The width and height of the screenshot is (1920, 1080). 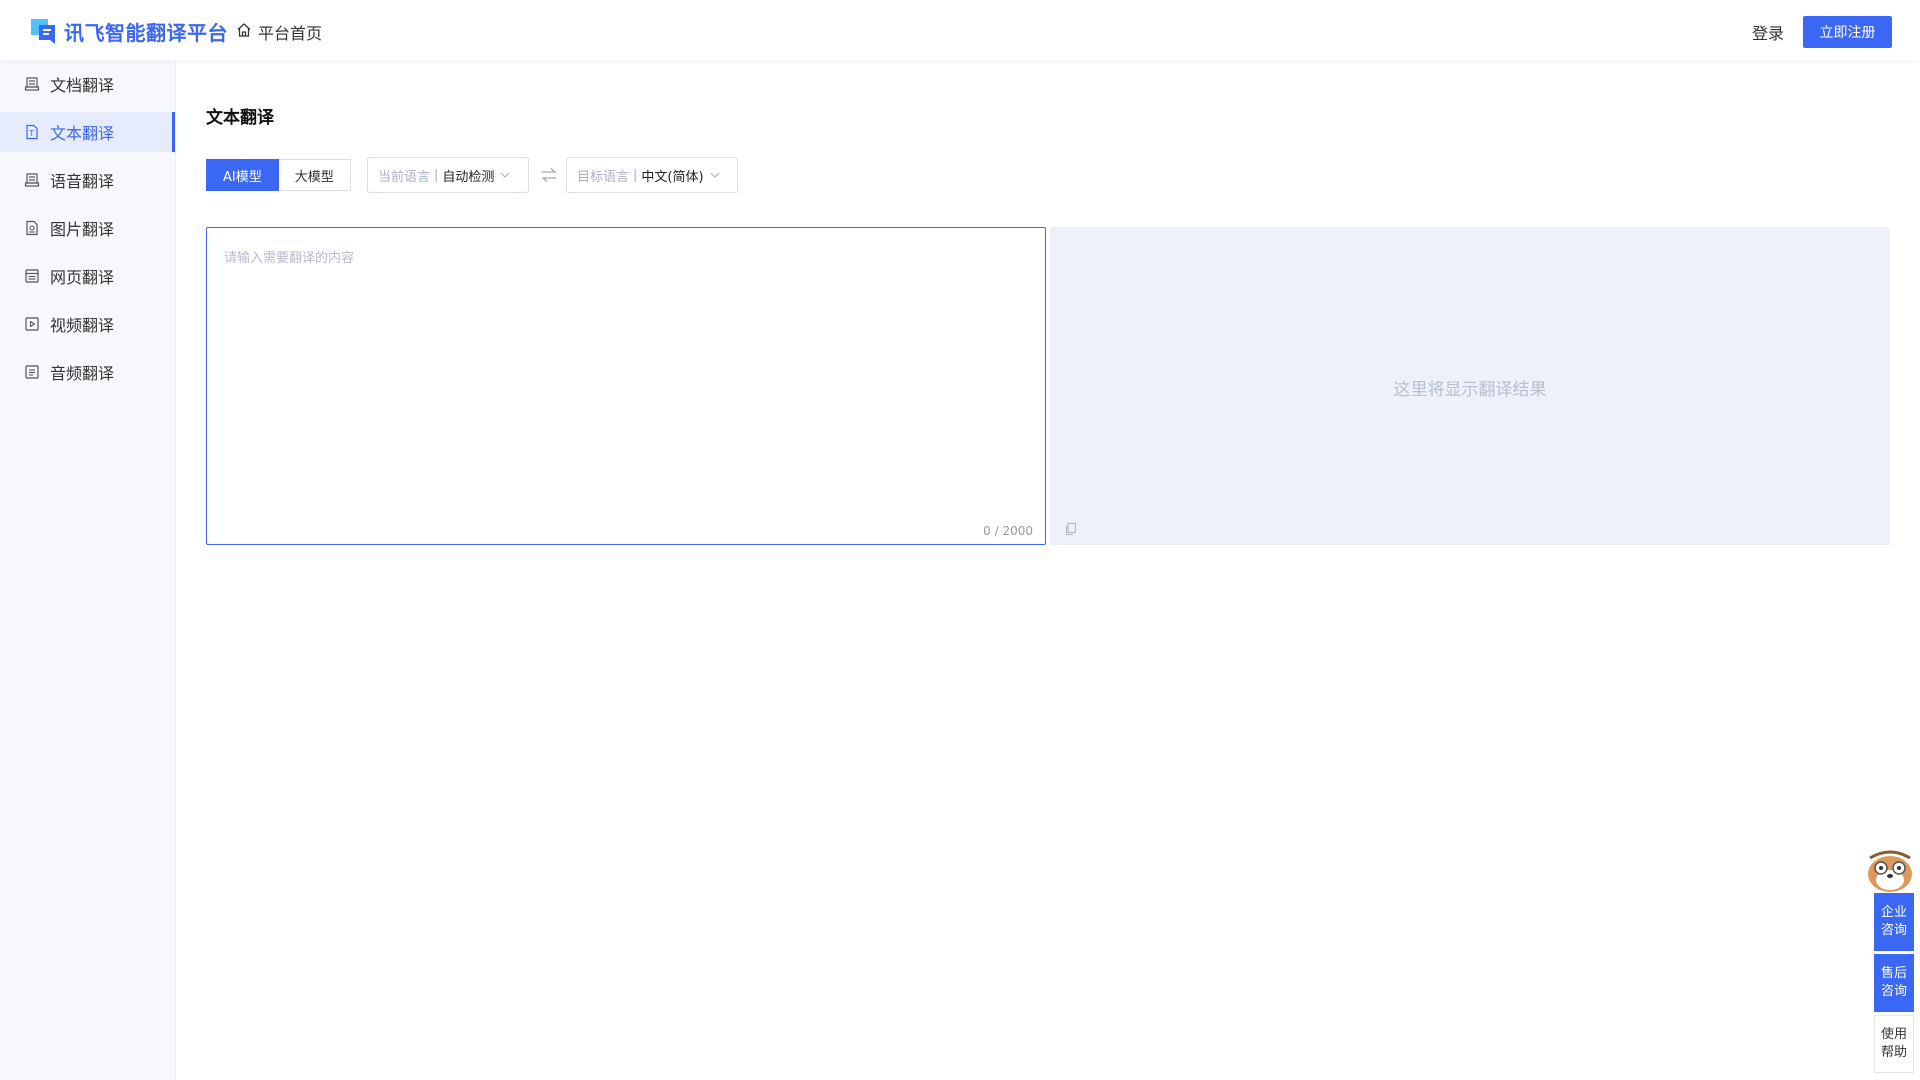 I want to click on target-language-value: 中文(简体), so click(x=672, y=177).